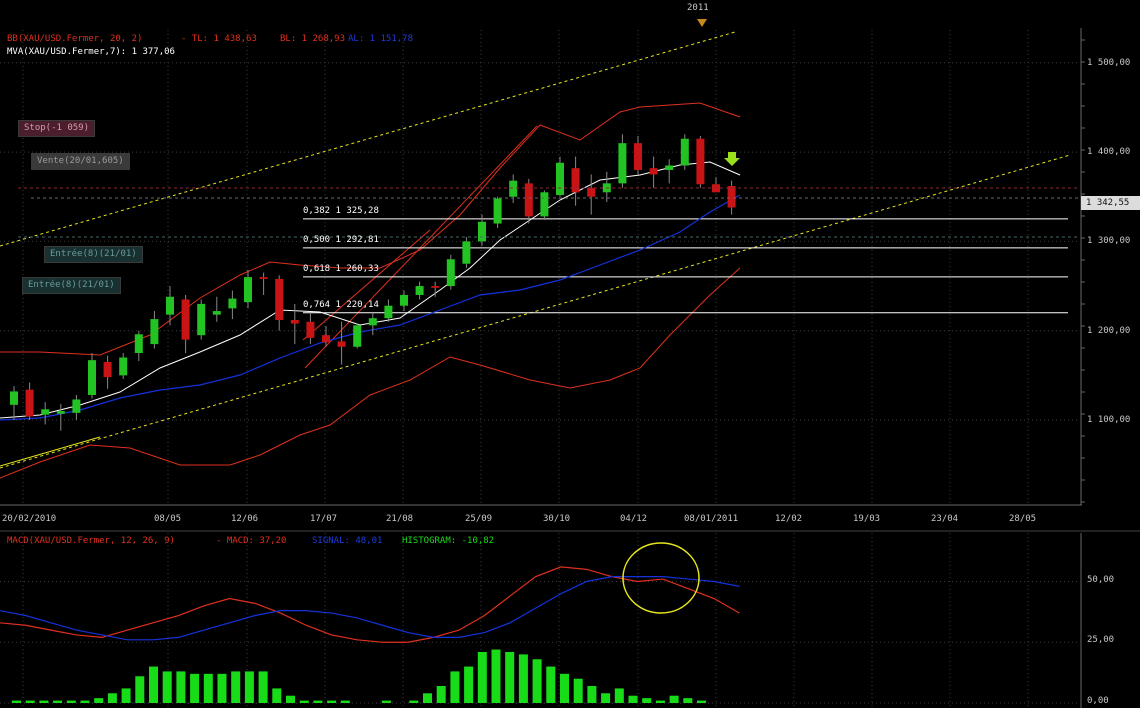  I want to click on fib-label-0382: 0,382 1 325,28, so click(341, 211).